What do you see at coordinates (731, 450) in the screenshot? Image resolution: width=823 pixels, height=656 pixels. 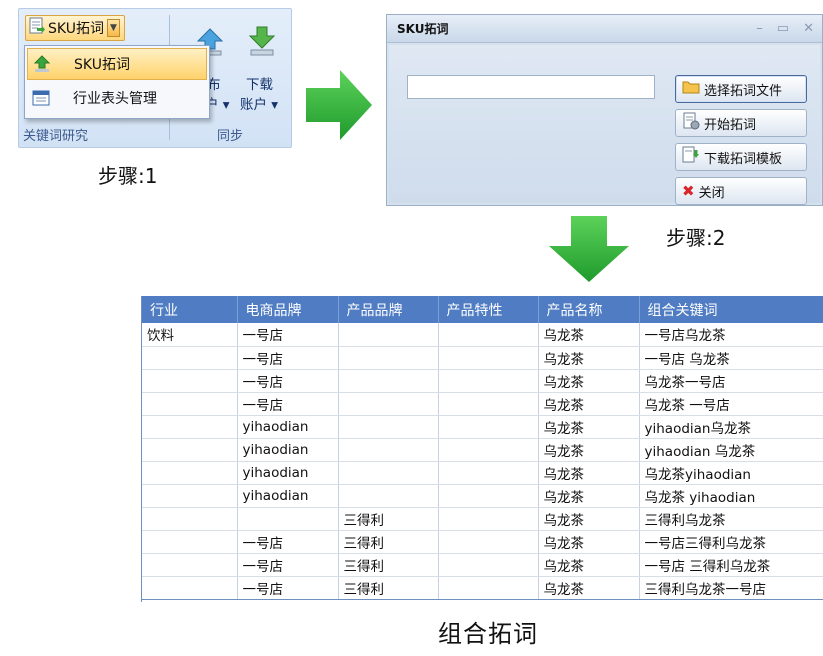 I see `table-cell: yihaodian 乌龙茶` at bounding box center [731, 450].